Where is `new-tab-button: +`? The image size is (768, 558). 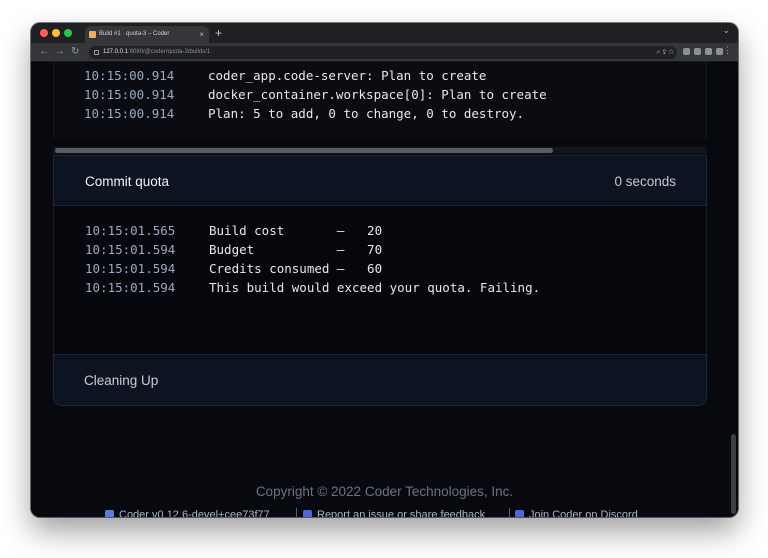 new-tab-button: + is located at coordinates (218, 33).